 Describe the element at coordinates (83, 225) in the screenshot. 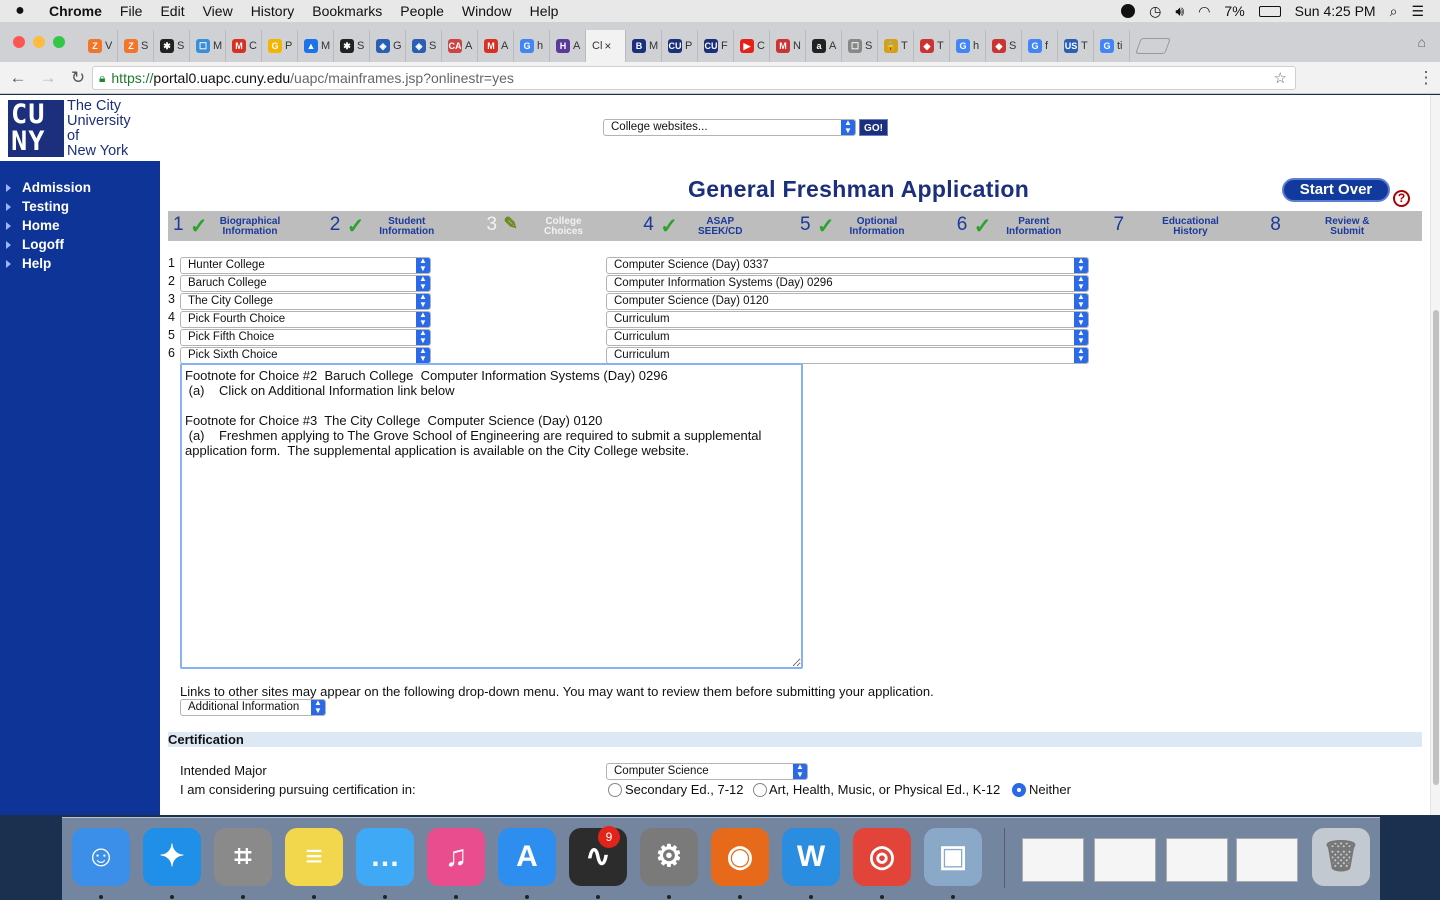

I see `sidebar-item-home: Home` at that location.